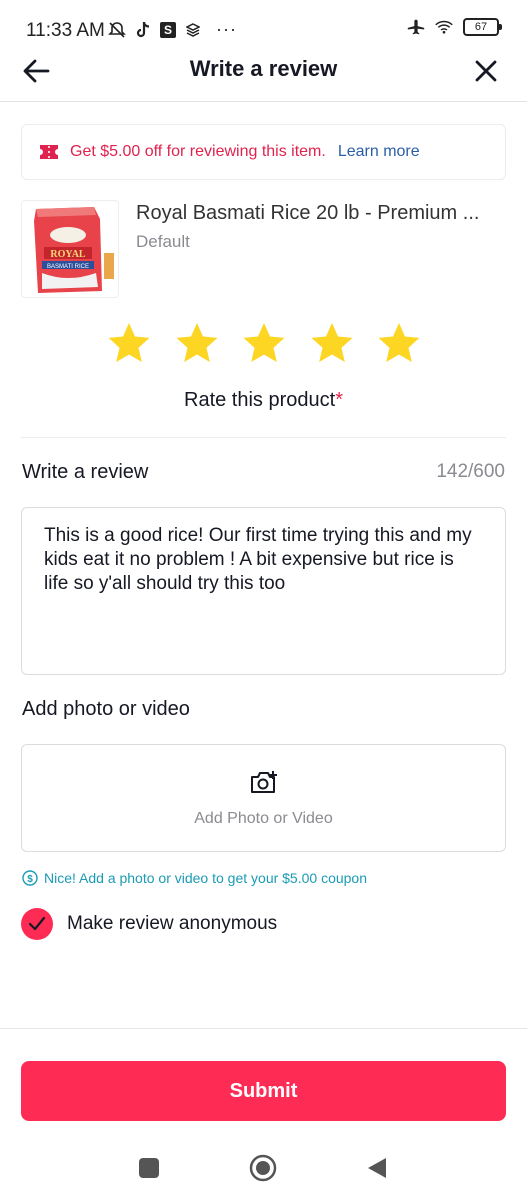 The width and height of the screenshot is (527, 1200). I want to click on required-mark: *, so click(339, 400).